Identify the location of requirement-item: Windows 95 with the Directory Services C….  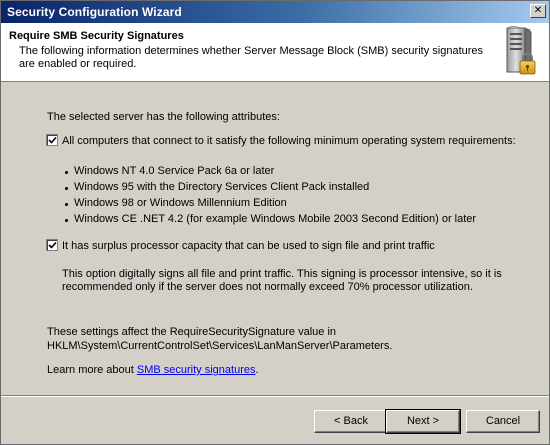
(222, 187).